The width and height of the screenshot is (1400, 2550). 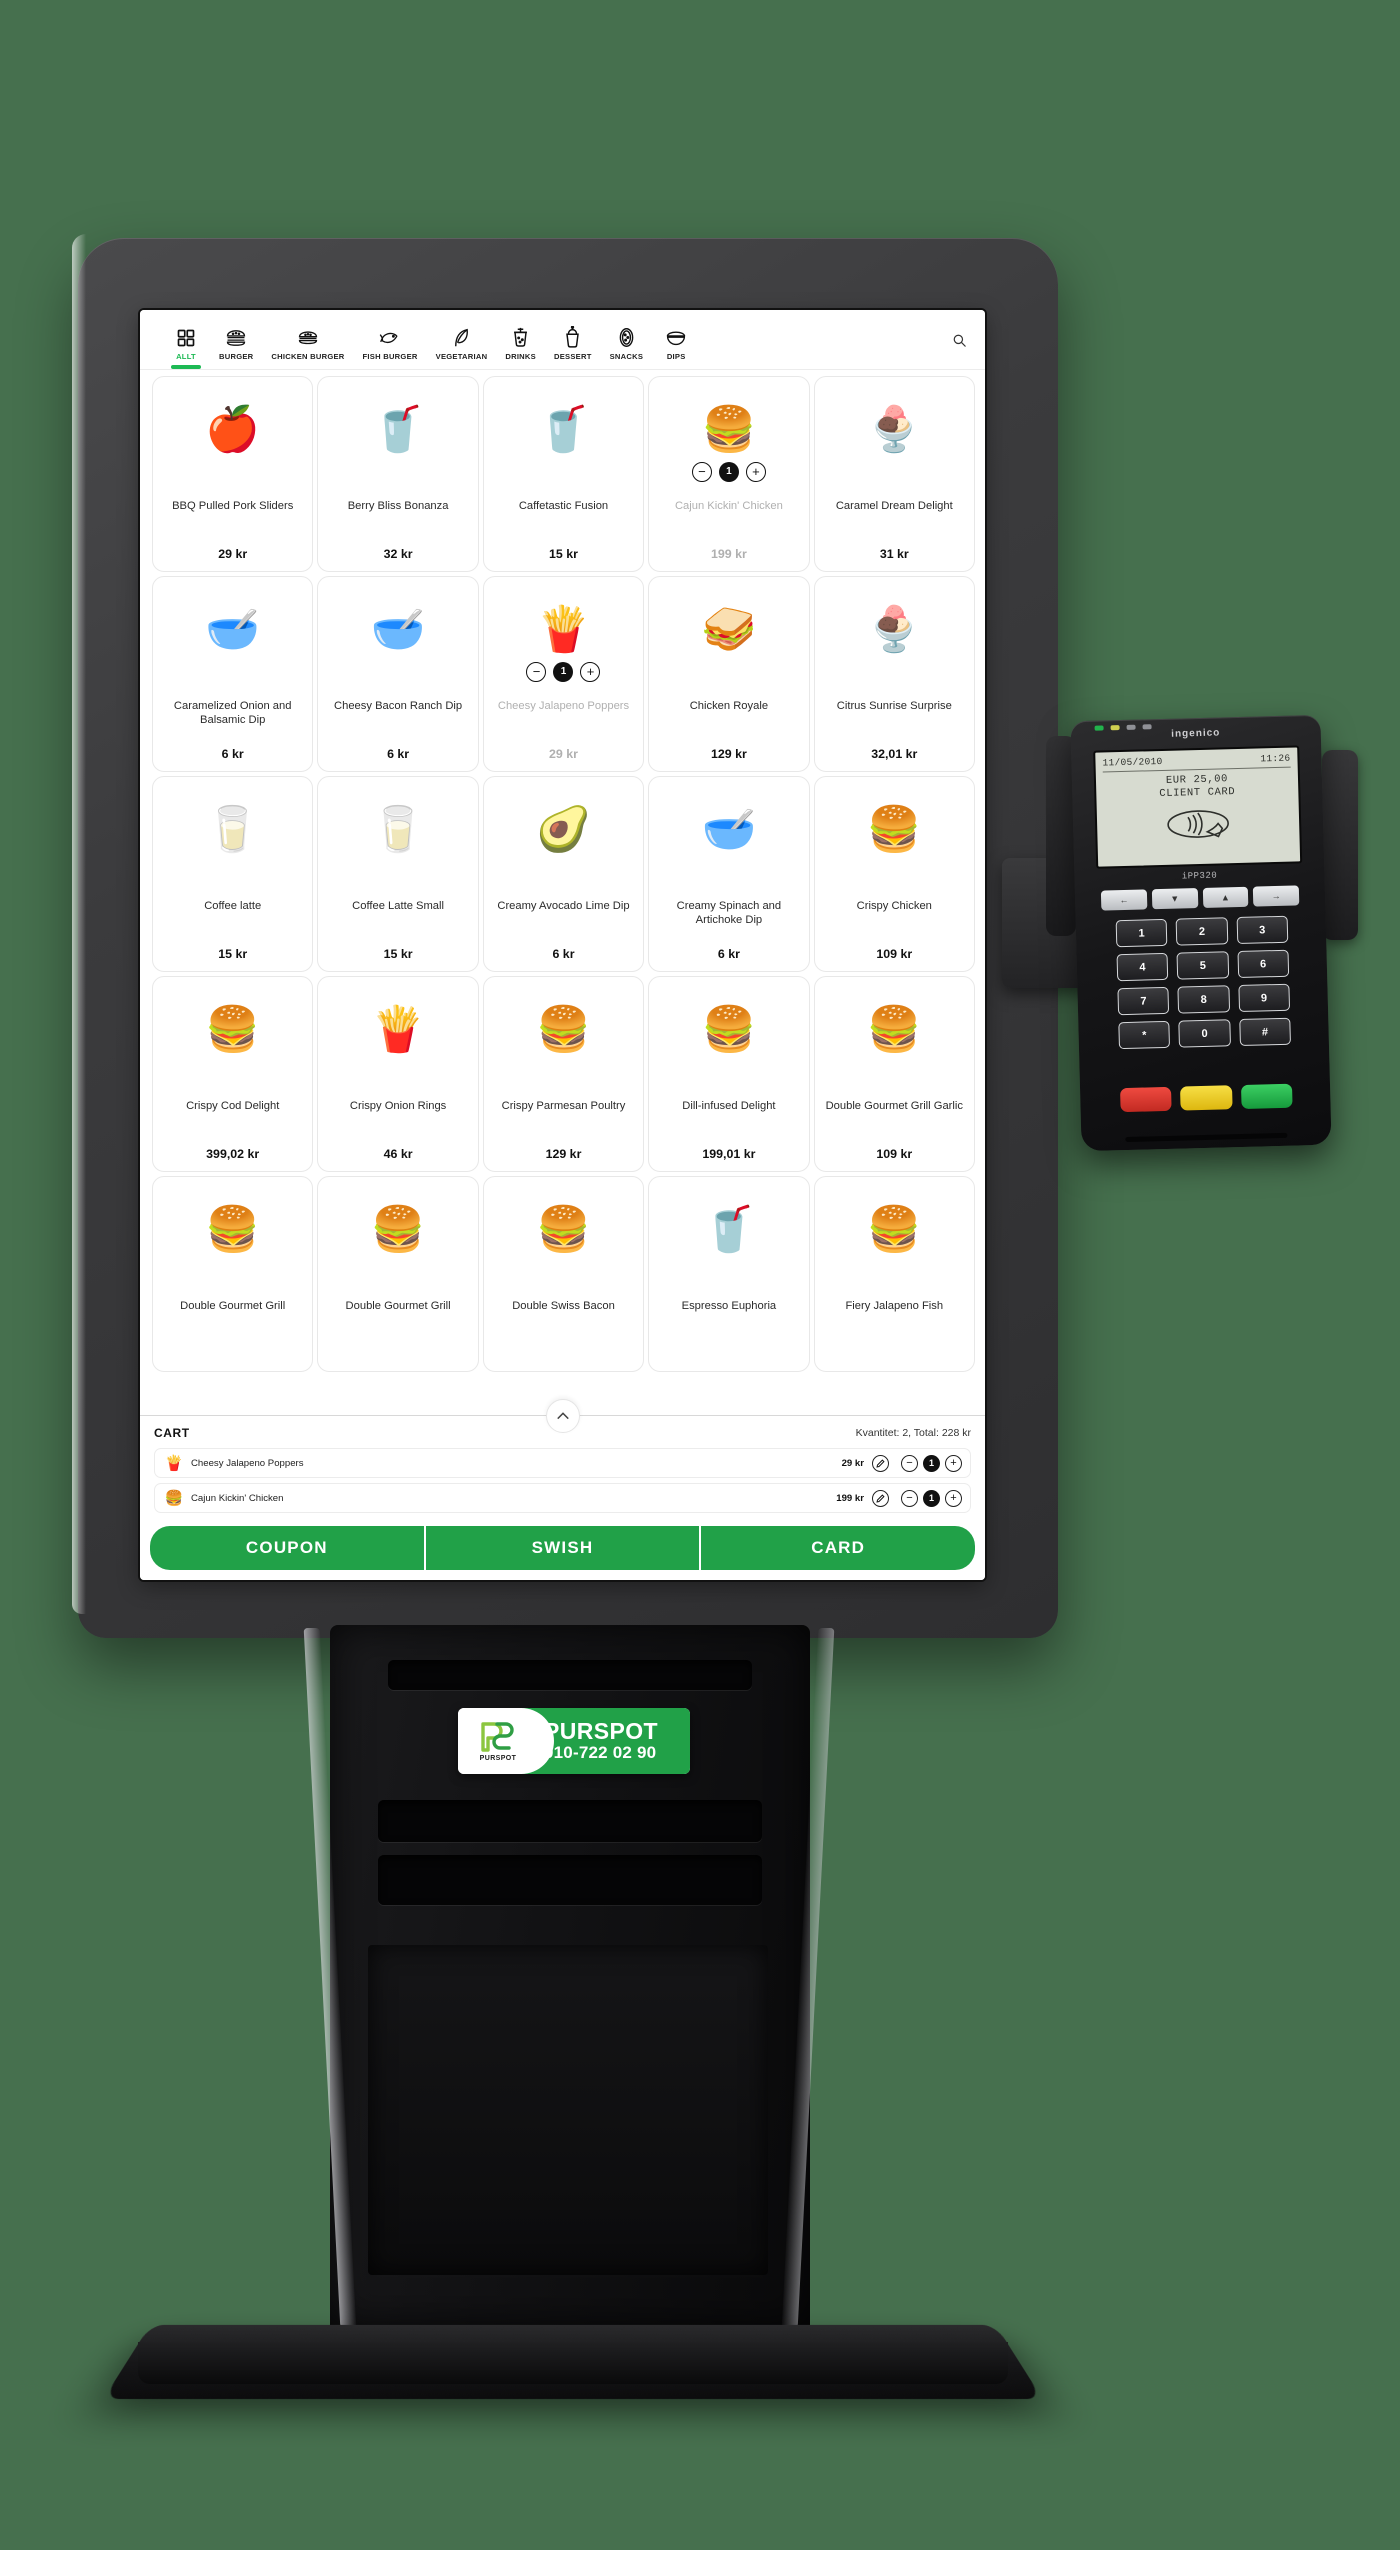 I want to click on sundae-icon, so click(x=572, y=335).